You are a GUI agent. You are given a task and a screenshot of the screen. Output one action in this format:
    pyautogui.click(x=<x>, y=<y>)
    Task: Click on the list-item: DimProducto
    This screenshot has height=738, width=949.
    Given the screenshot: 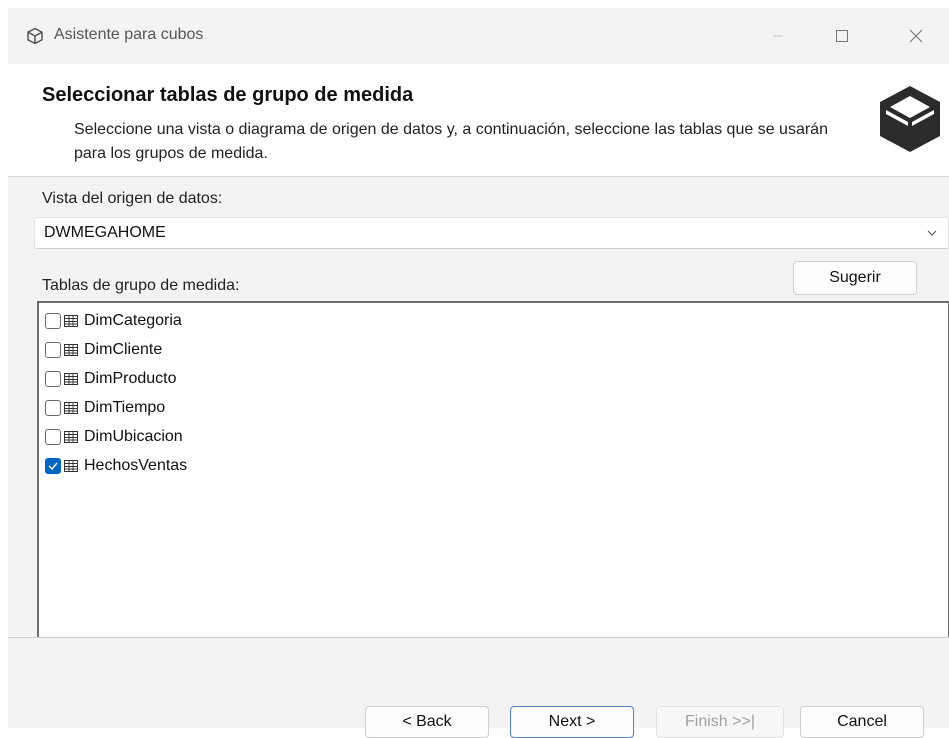 What is the action you would take?
    pyautogui.click(x=110, y=379)
    